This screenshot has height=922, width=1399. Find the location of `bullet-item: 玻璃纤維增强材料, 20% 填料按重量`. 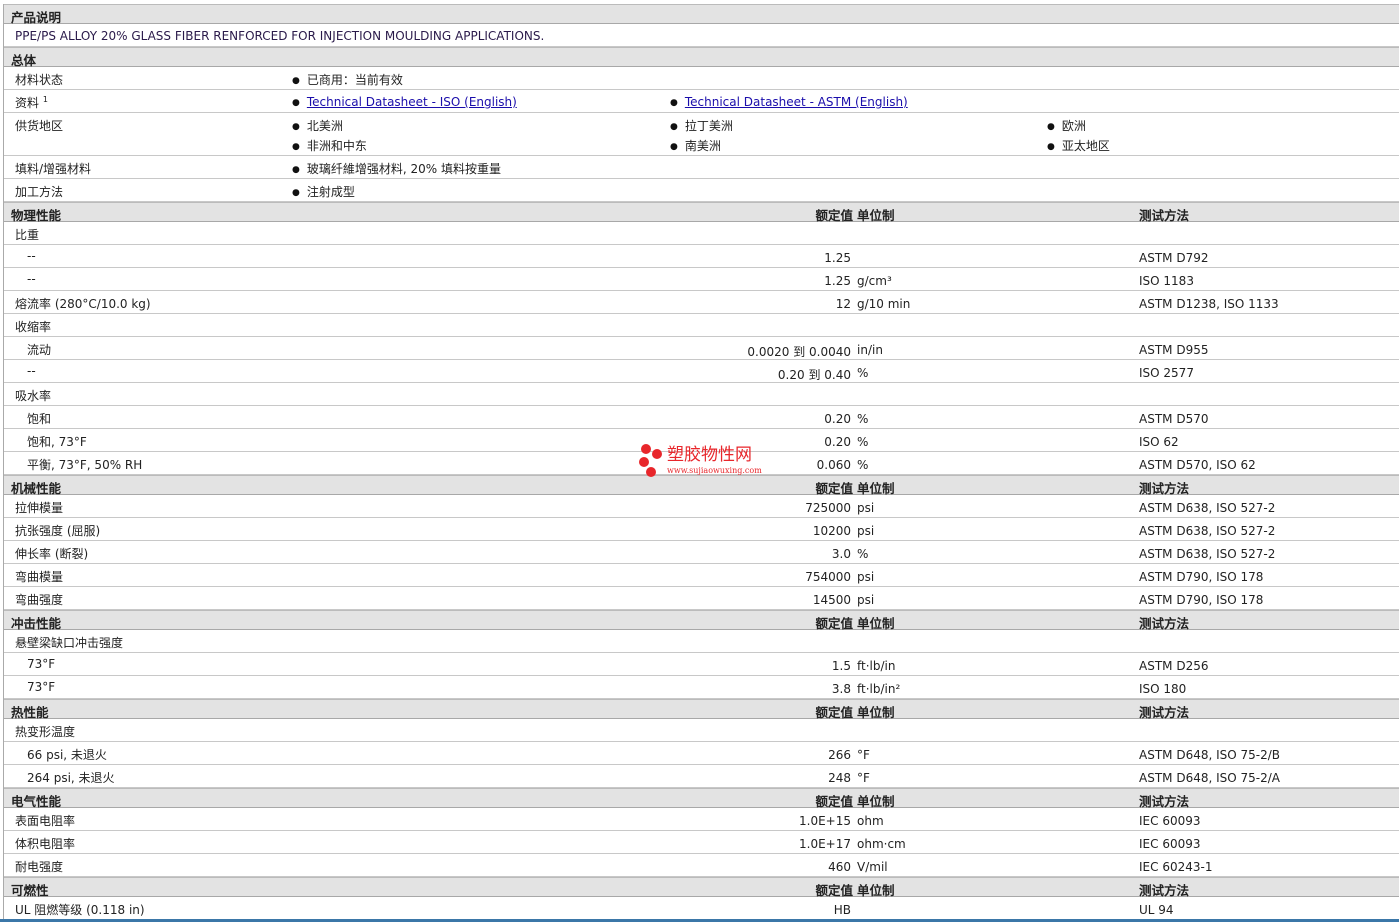

bullet-item: 玻璃纤維增强材料, 20% 填料按重量 is located at coordinates (396, 168).